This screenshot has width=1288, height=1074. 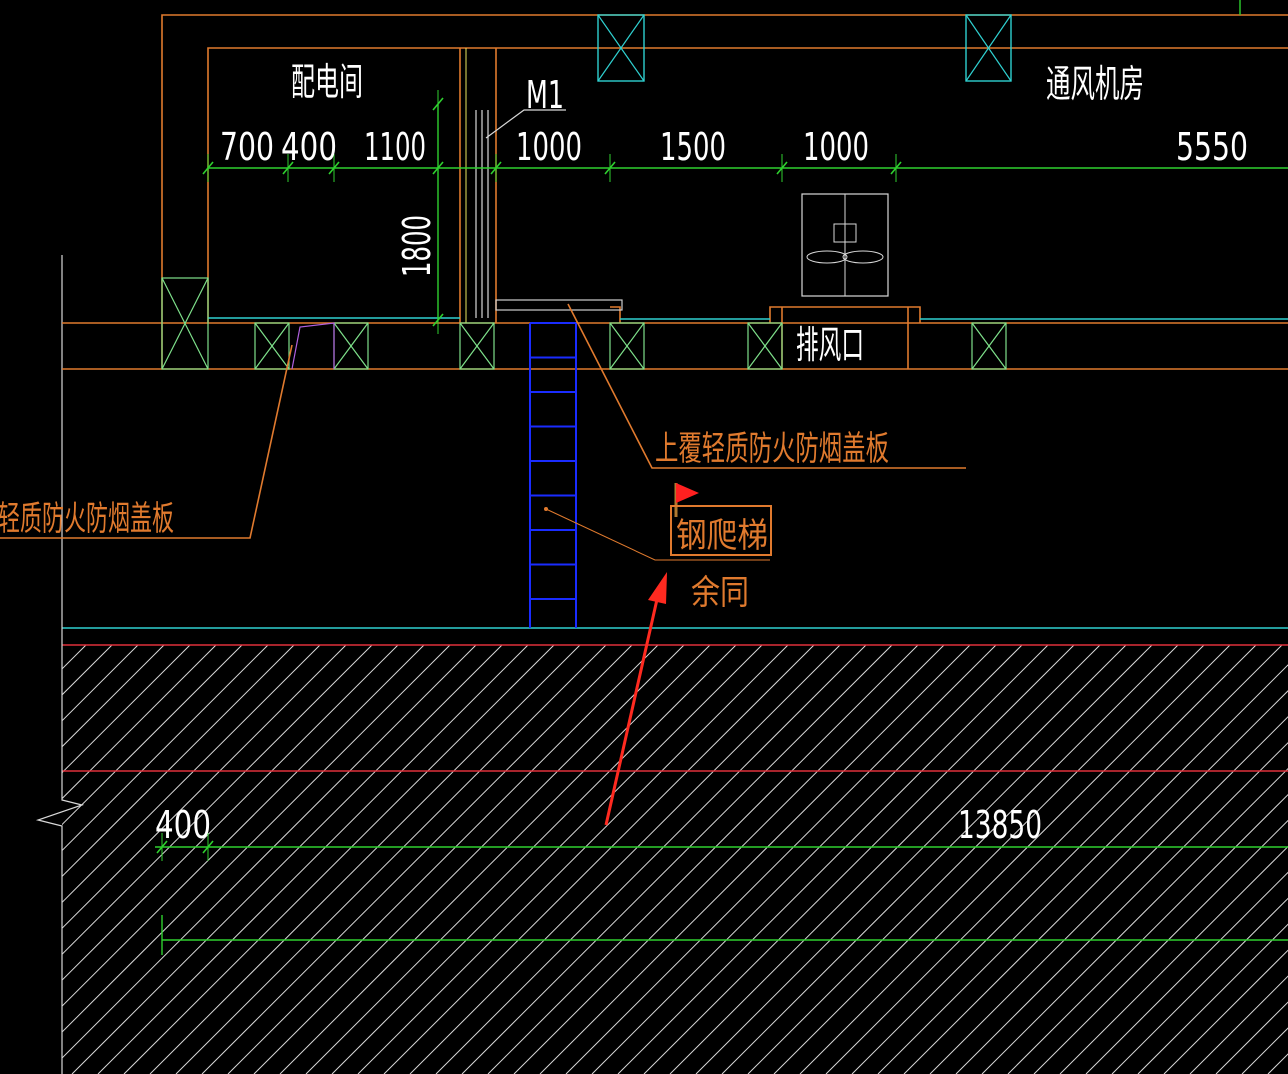 I want to click on dim-top-0: 700, so click(x=247, y=147).